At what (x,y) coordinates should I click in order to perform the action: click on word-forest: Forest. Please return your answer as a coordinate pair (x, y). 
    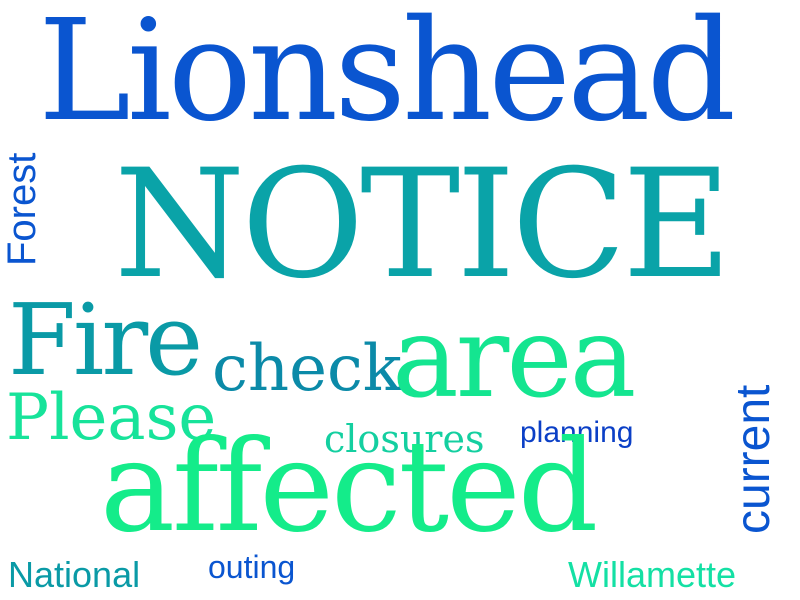
    Looking at the image, I should click on (22, 209).